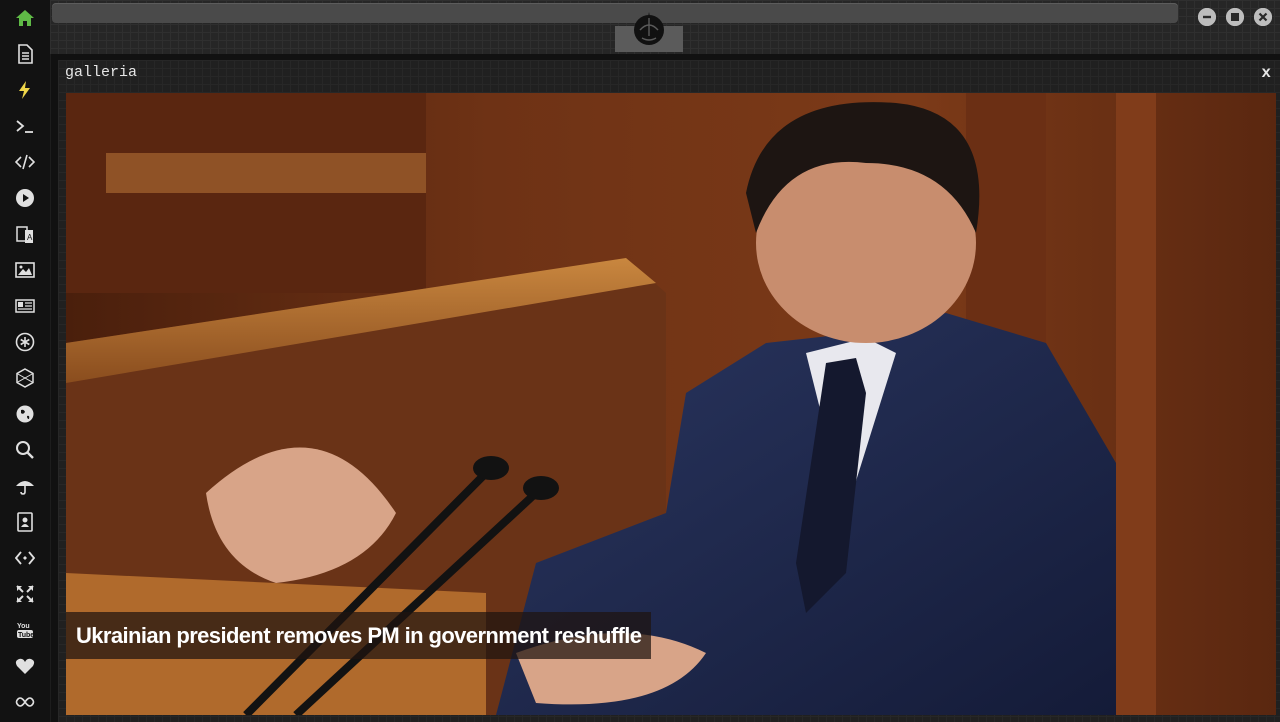  I want to click on translate-icon: A, so click(25, 234).